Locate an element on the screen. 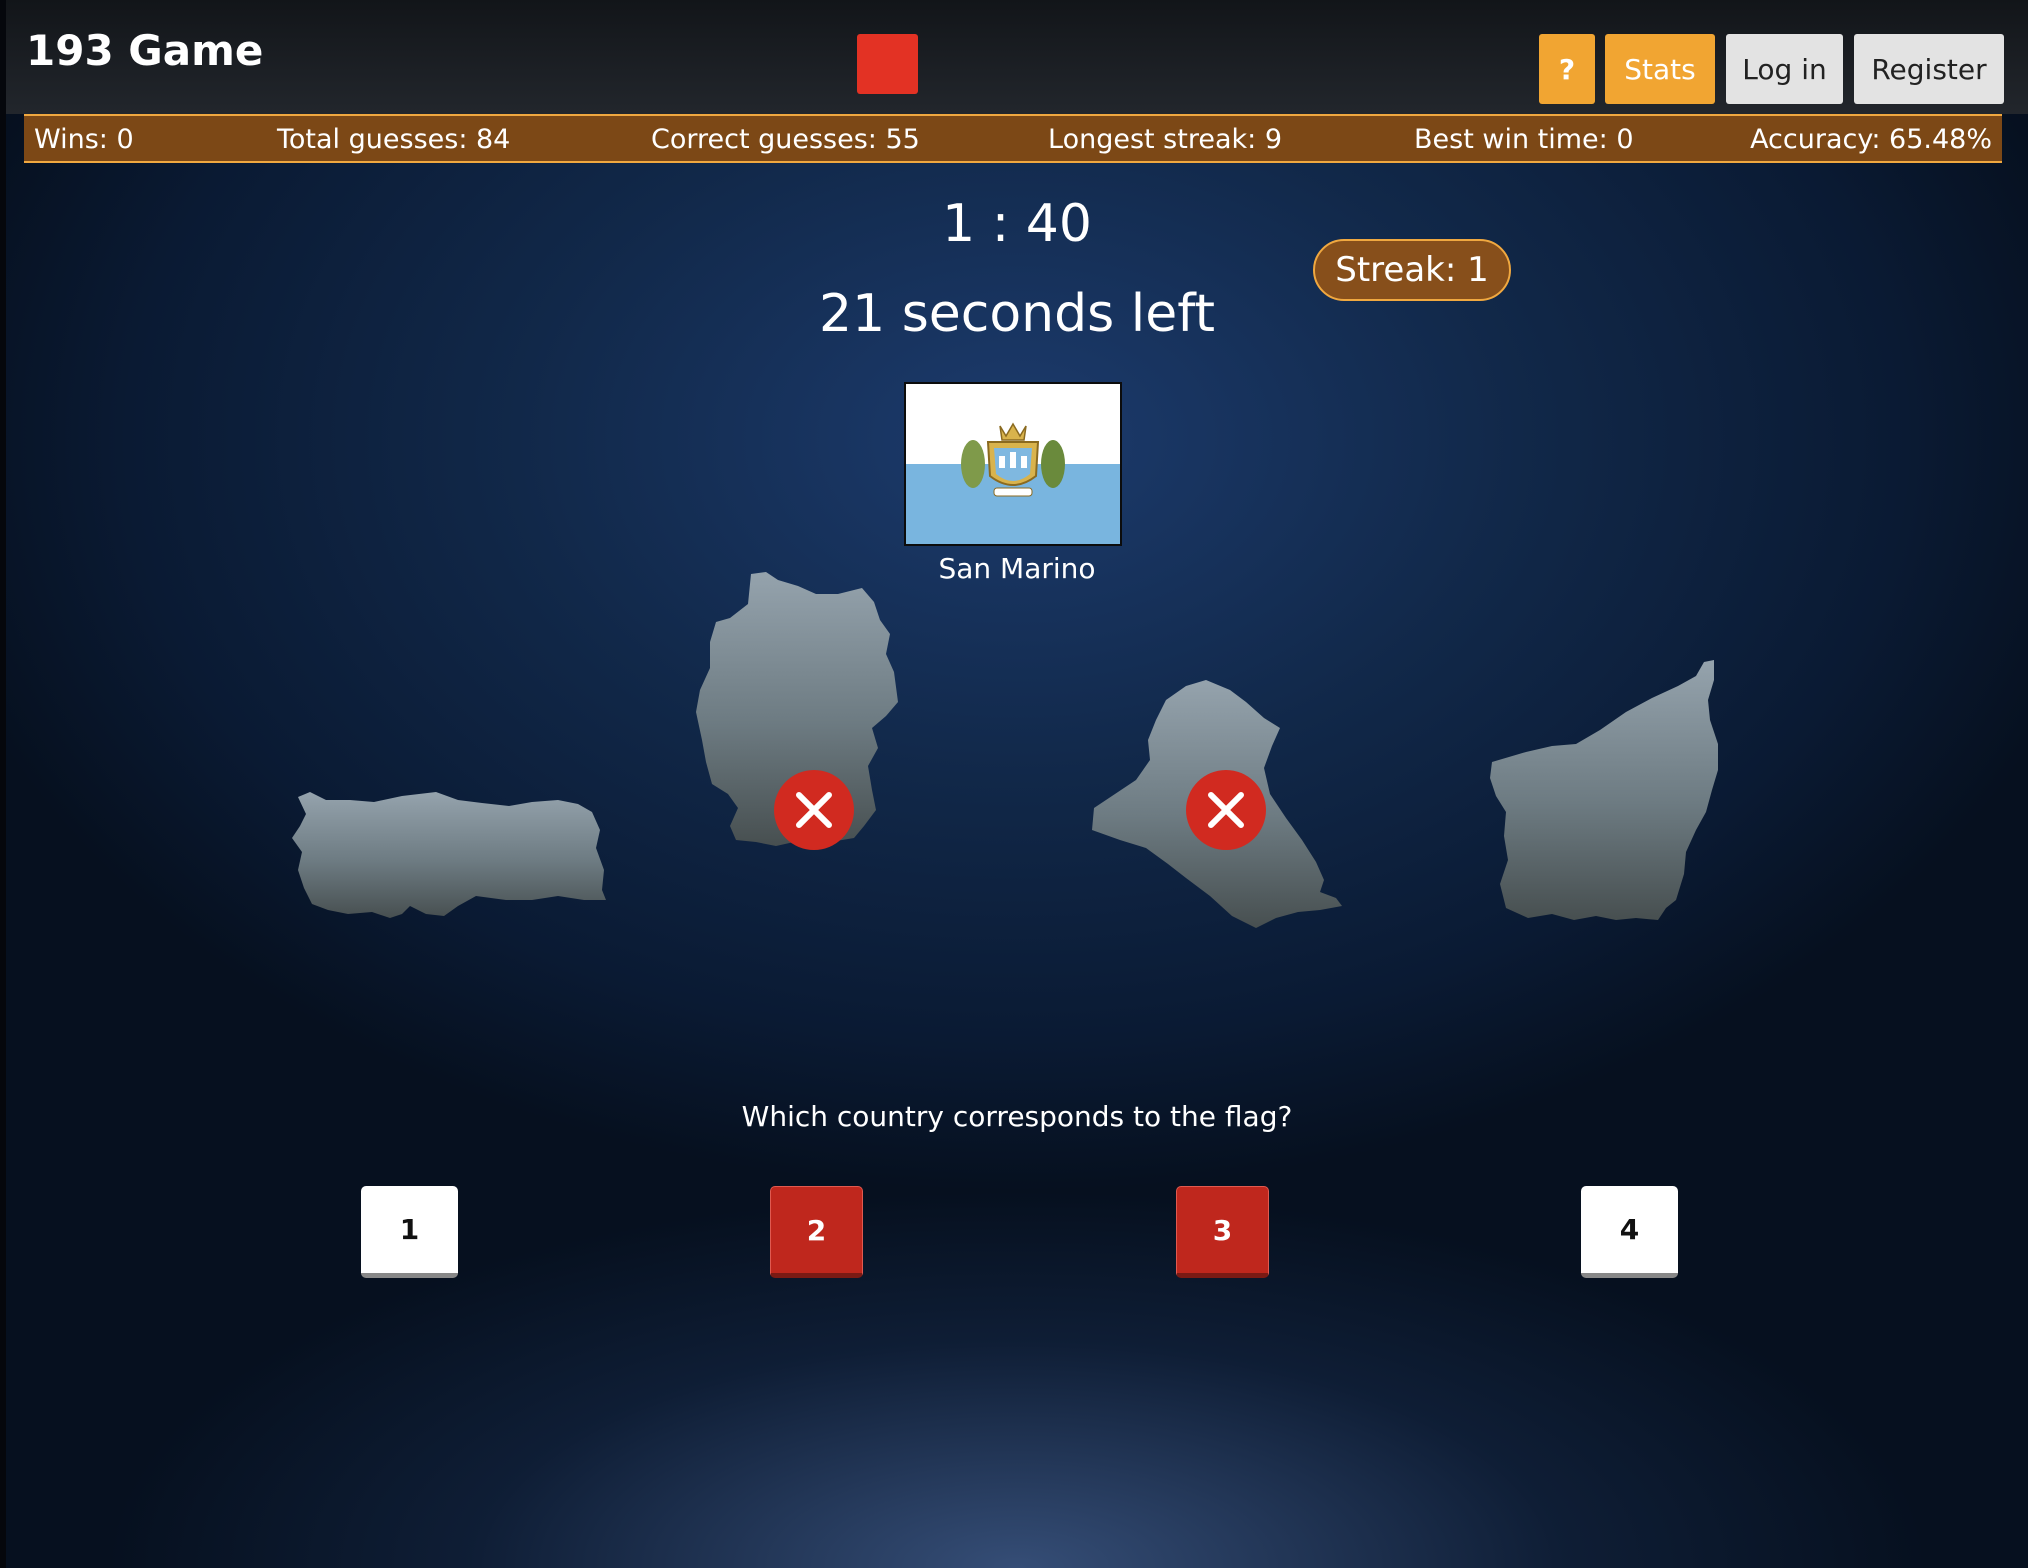  answer-button-4: 4 is located at coordinates (1629, 1232).